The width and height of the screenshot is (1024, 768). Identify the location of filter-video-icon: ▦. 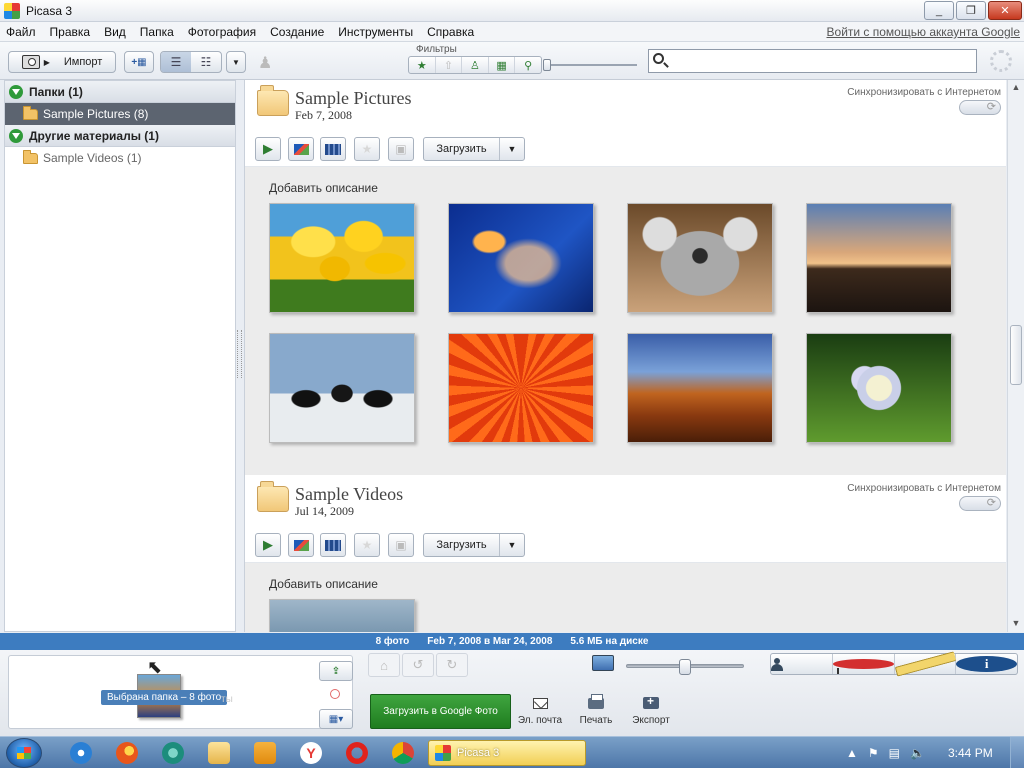
(502, 65).